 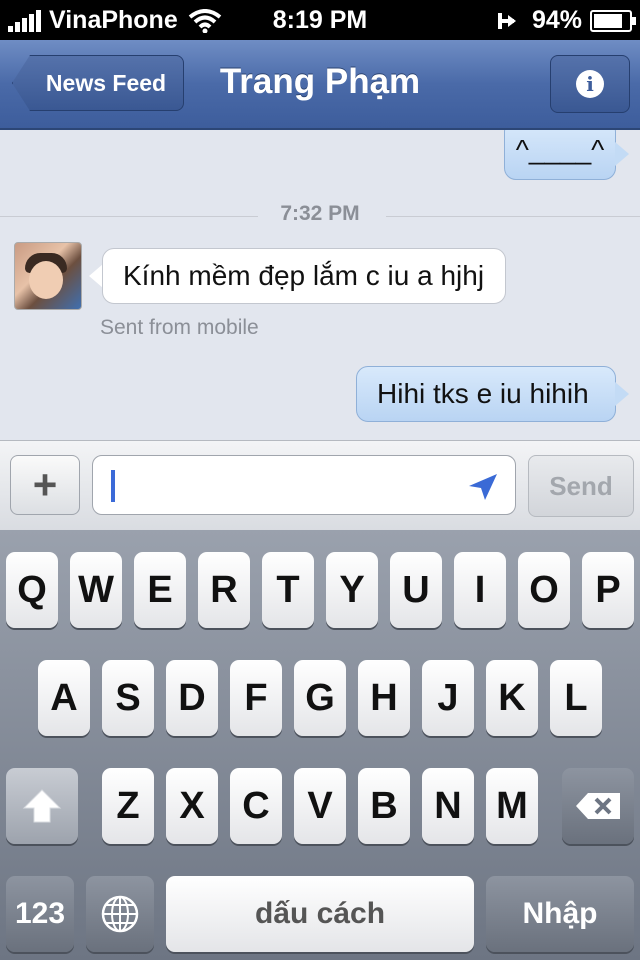 I want to click on message-text: Hihi tks e iu hihih, so click(x=483, y=393).